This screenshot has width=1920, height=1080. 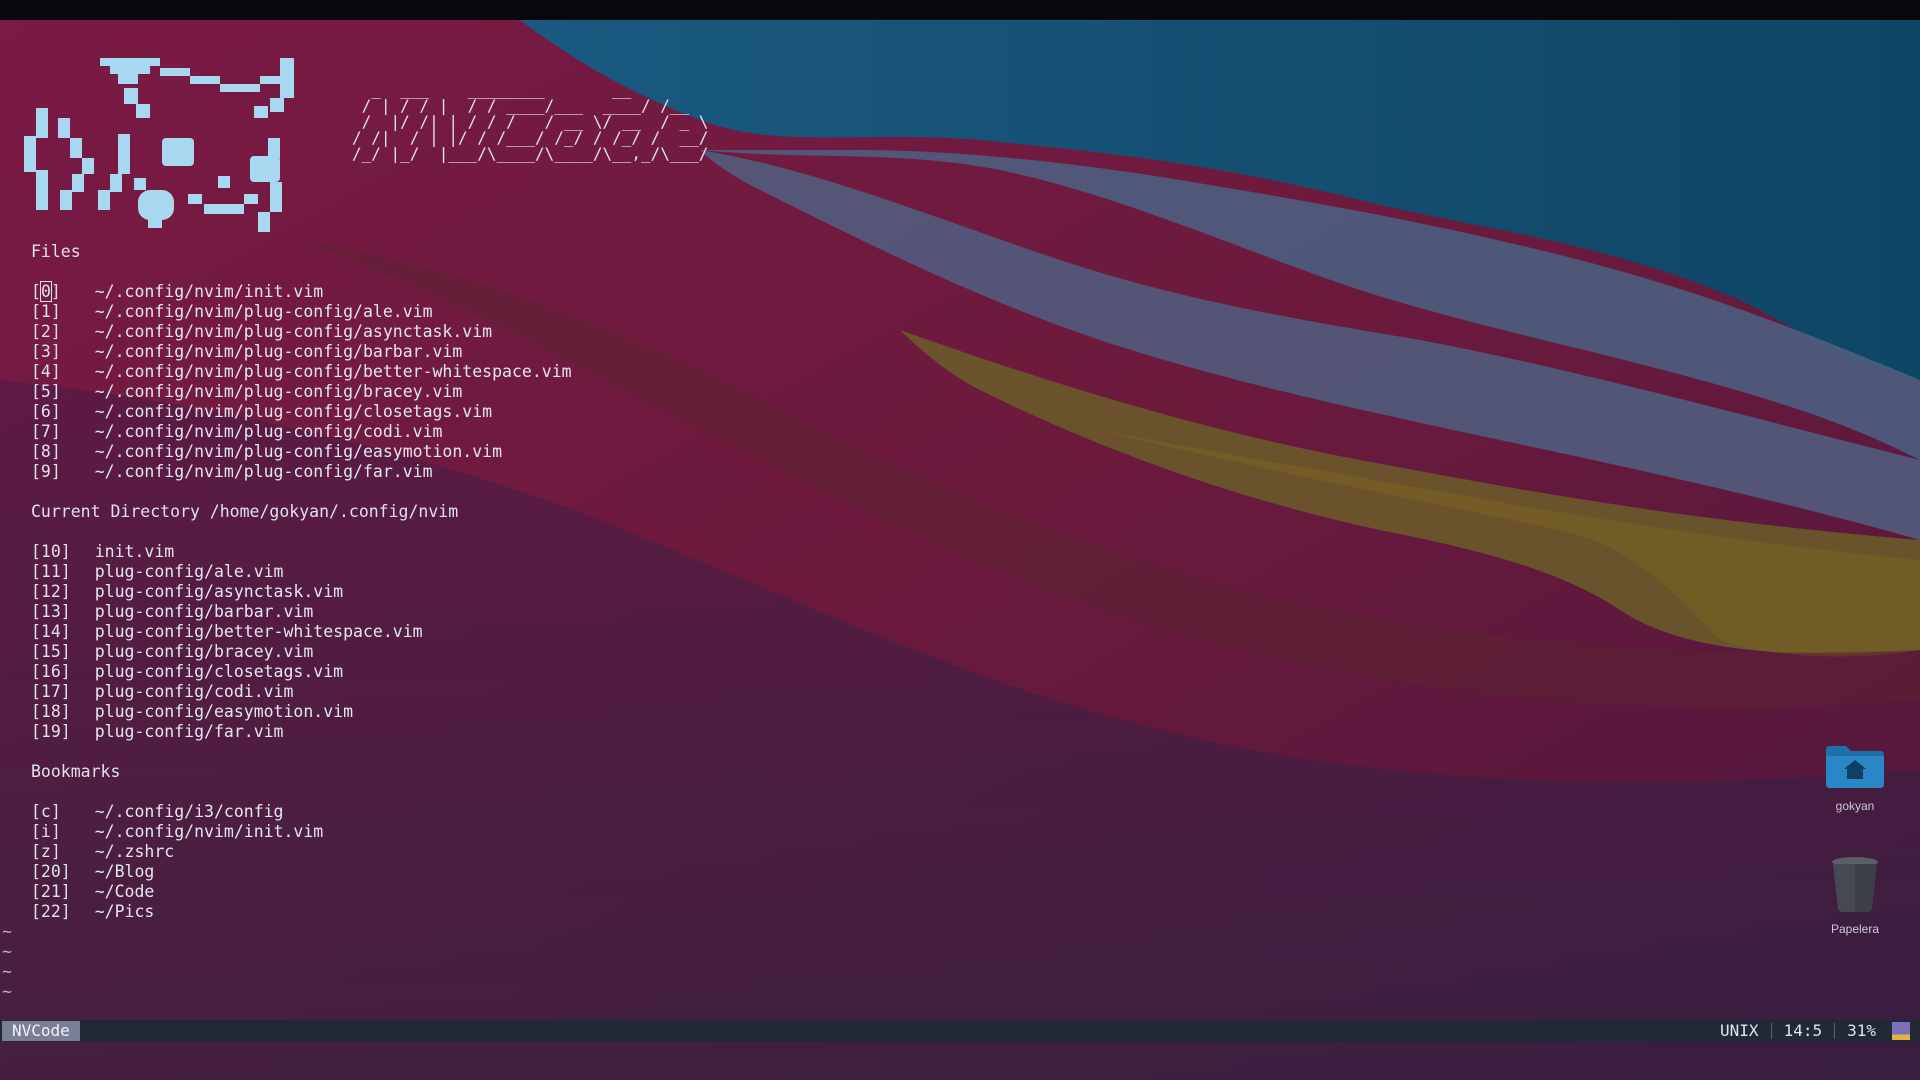 What do you see at coordinates (51, 611) in the screenshot?
I see `item-index: [13]` at bounding box center [51, 611].